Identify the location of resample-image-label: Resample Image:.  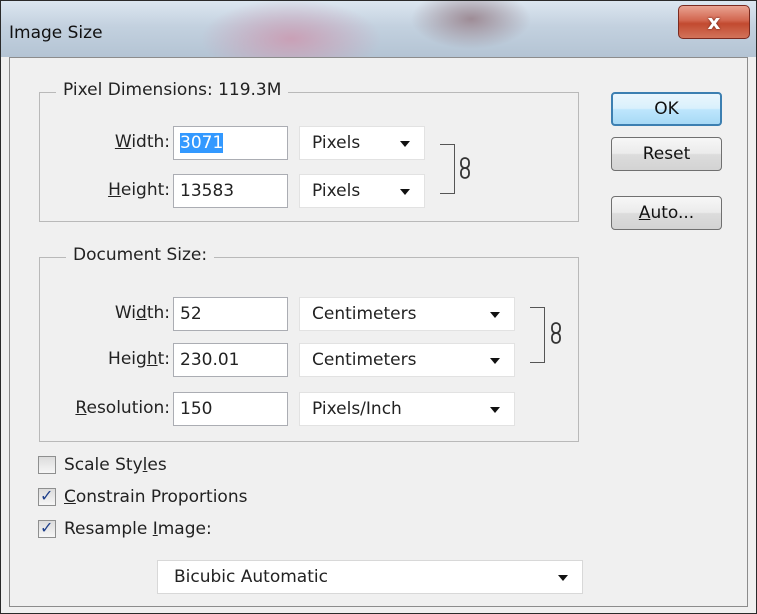
(138, 529).